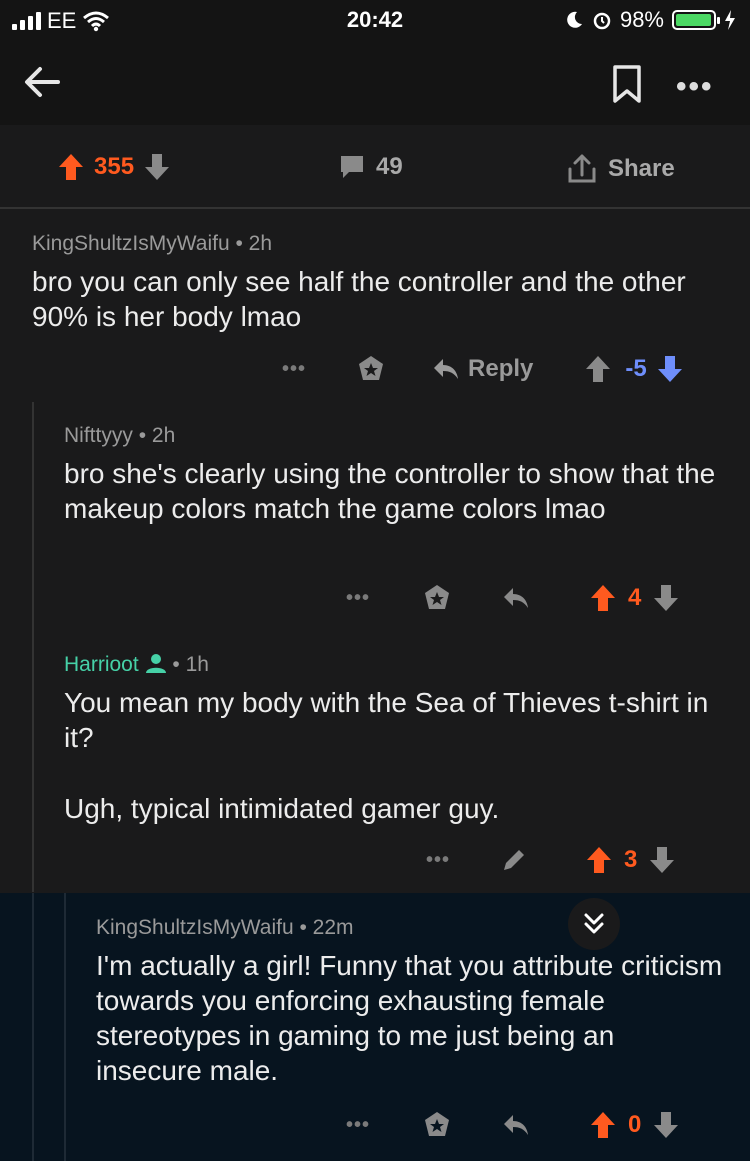 The width and height of the screenshot is (750, 1161). Describe the element at coordinates (155, 663) in the screenshot. I see `op-user-icon` at that location.